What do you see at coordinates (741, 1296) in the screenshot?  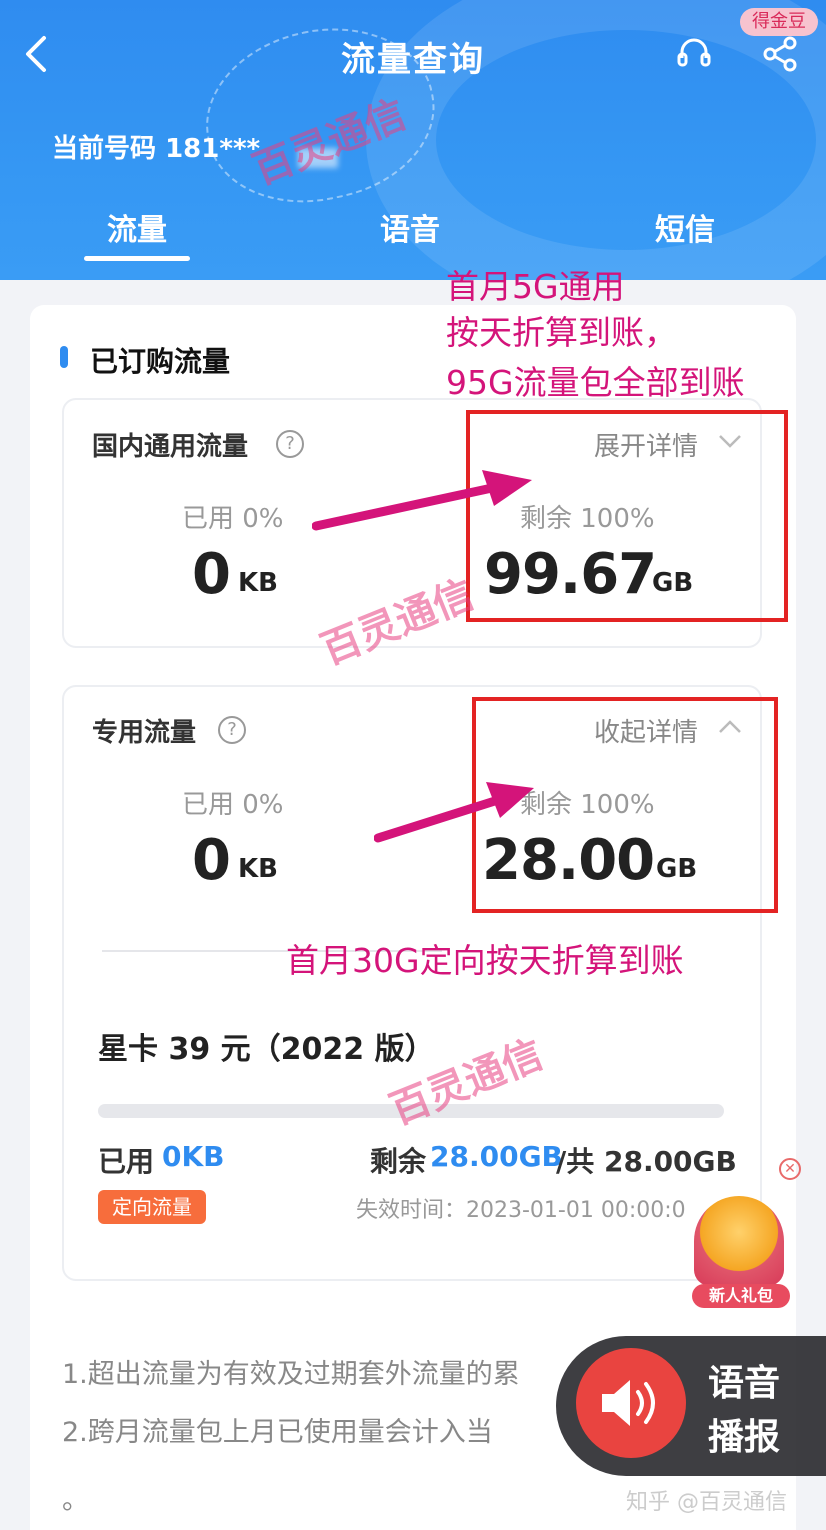 I see `gift-label: 新人礼包` at bounding box center [741, 1296].